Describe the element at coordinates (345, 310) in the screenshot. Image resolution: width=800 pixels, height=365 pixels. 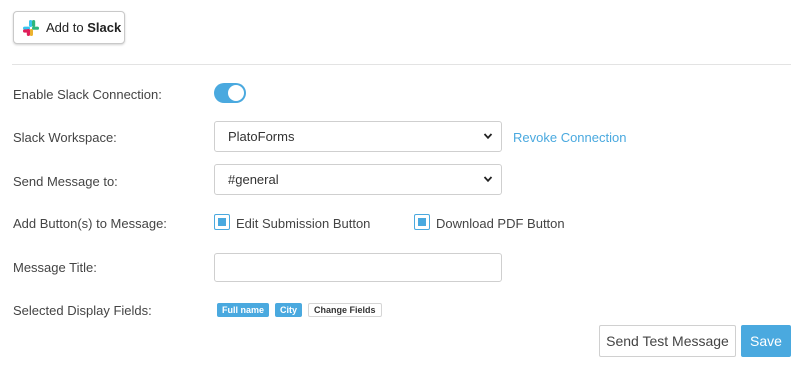
I see `change-fields-button: Change Fields` at that location.